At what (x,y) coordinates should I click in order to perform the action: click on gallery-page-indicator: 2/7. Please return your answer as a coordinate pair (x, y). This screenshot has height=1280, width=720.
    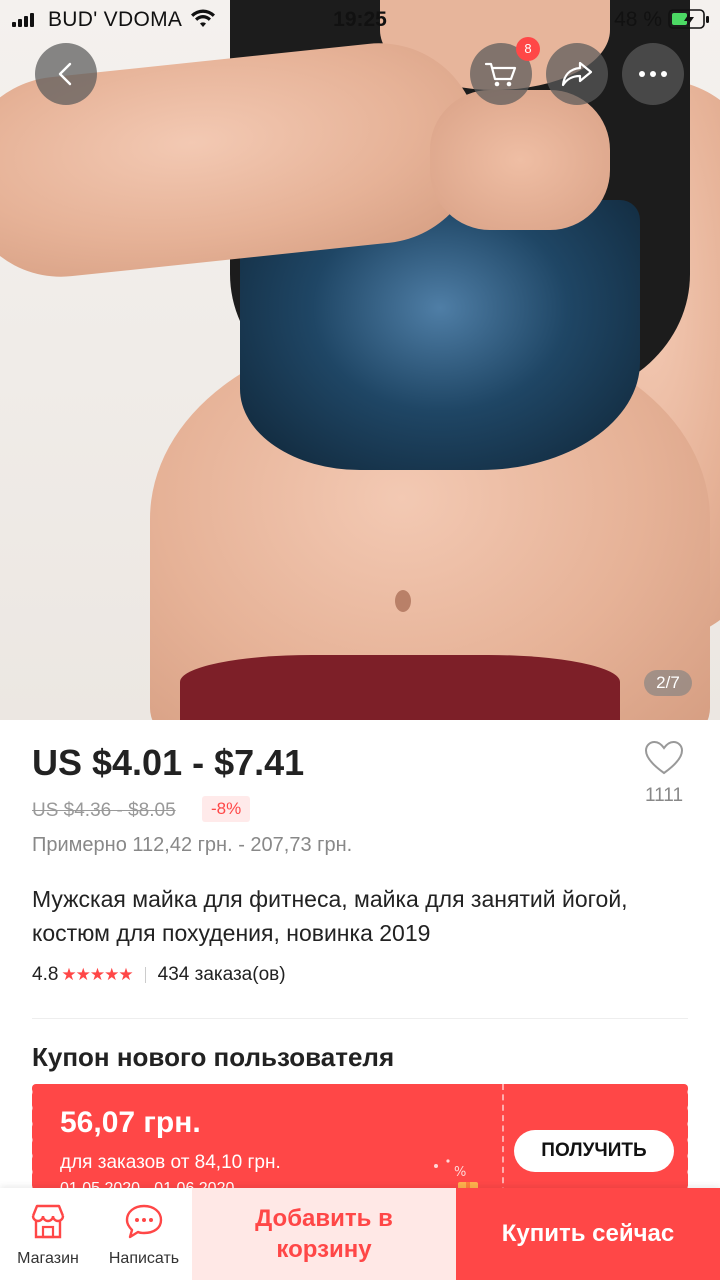
    Looking at the image, I should click on (668, 683).